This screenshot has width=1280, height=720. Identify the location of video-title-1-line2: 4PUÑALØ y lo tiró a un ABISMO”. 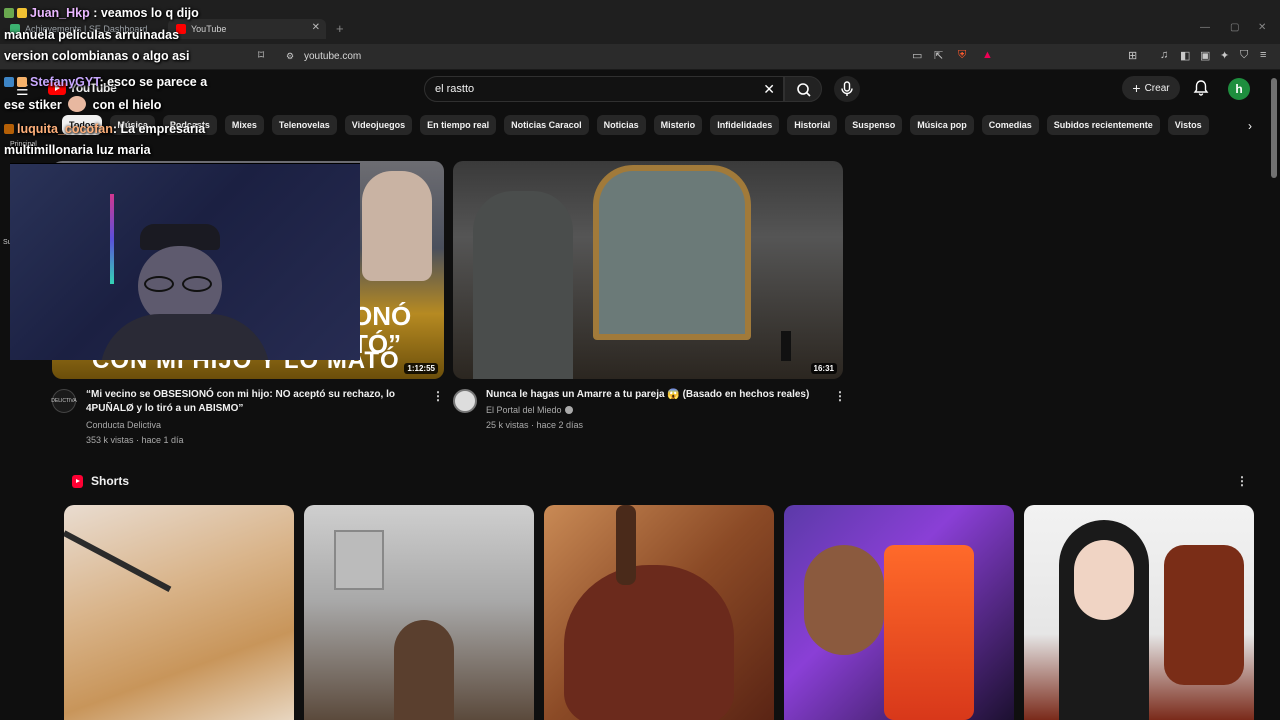
(164, 409).